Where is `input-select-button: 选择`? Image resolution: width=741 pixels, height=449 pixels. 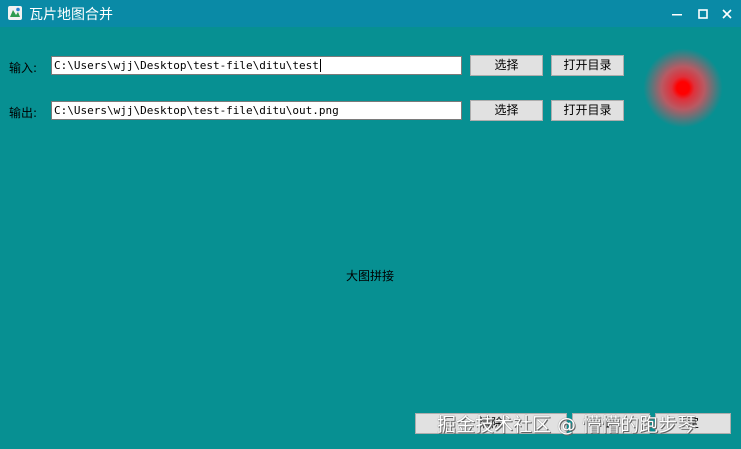
input-select-button: 选择 is located at coordinates (506, 65).